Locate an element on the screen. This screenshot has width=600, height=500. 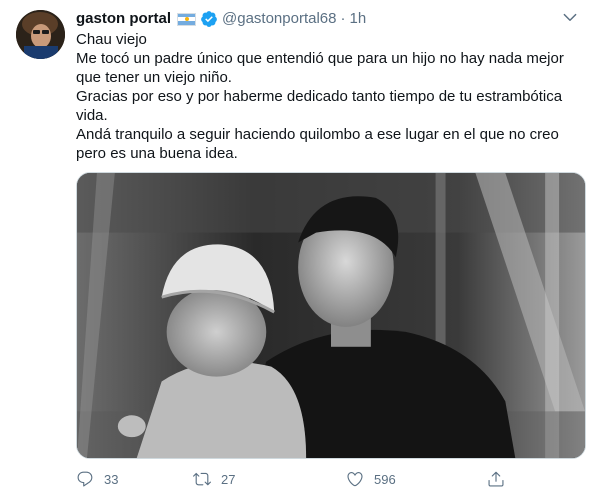
reply-button: 33 is located at coordinates (97, 479).